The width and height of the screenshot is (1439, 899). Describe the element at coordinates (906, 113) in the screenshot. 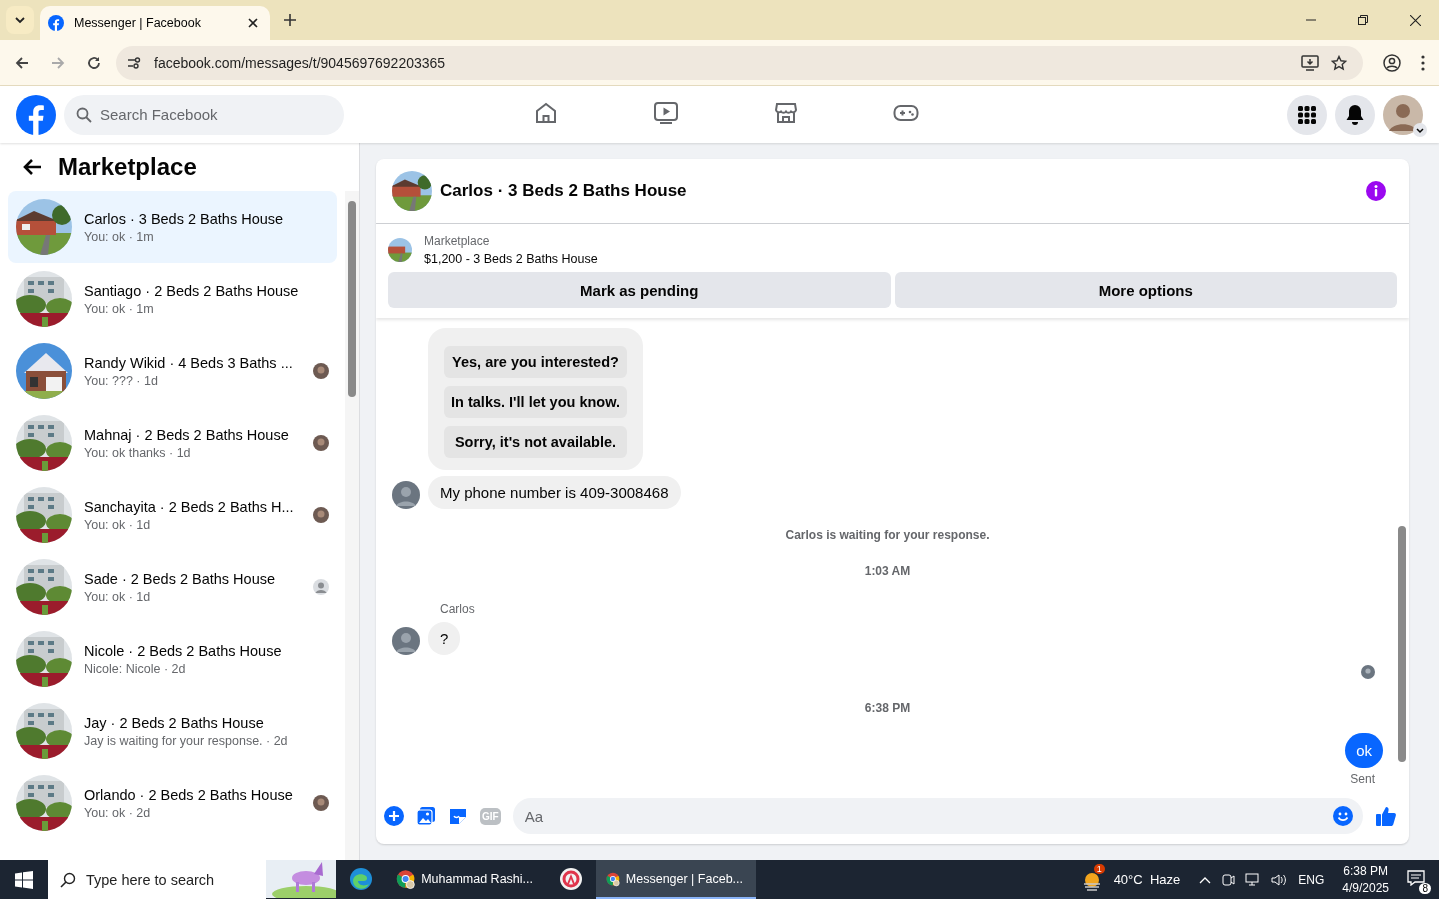

I see `gamepad-icon` at that location.